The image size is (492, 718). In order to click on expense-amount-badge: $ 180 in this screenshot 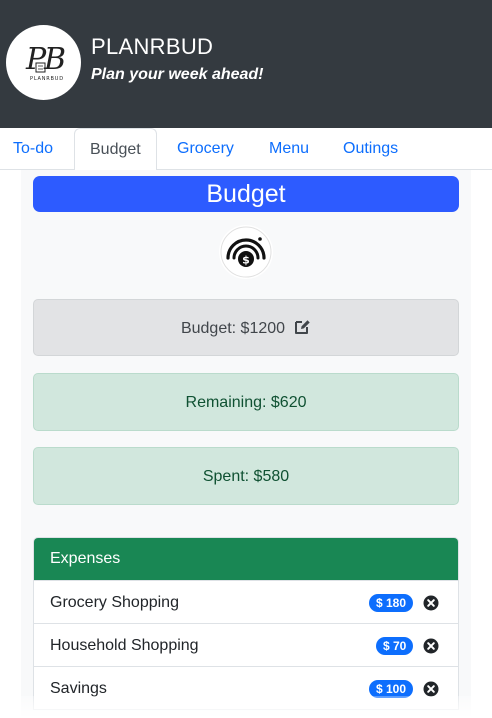, I will do `click(391, 603)`.